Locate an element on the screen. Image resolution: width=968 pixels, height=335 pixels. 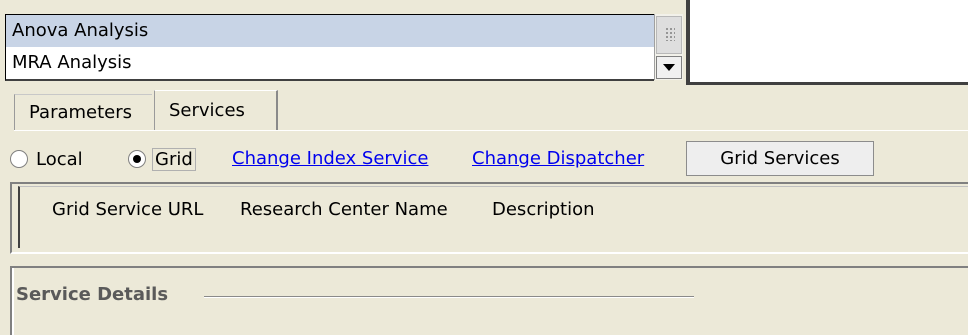
radio-grid-label: Grid is located at coordinates (174, 159).